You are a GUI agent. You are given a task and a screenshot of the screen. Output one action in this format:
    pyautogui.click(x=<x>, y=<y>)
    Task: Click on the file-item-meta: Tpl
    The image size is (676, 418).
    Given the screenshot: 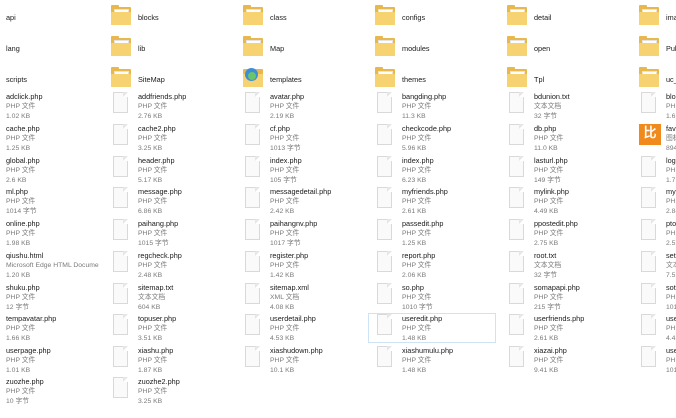 What is the action you would take?
    pyautogui.click(x=580, y=79)
    